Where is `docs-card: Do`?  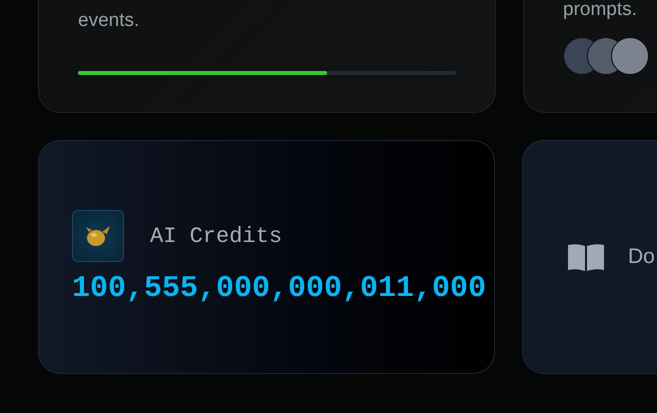 docs-card: Do is located at coordinates (589, 257).